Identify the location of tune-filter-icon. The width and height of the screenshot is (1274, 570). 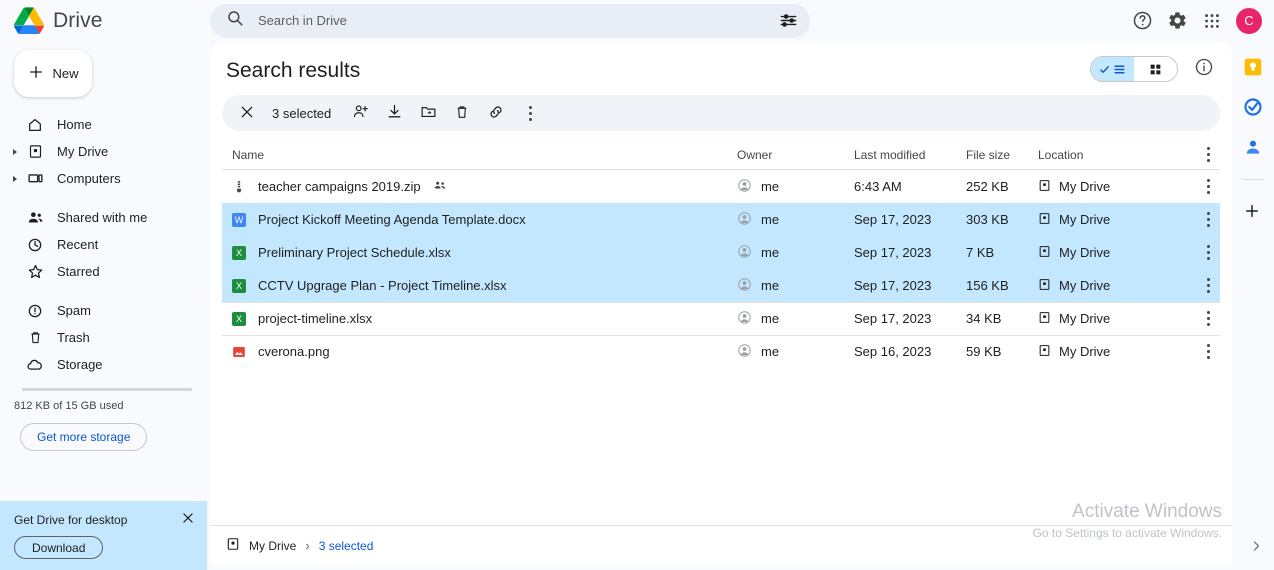
(788, 20).